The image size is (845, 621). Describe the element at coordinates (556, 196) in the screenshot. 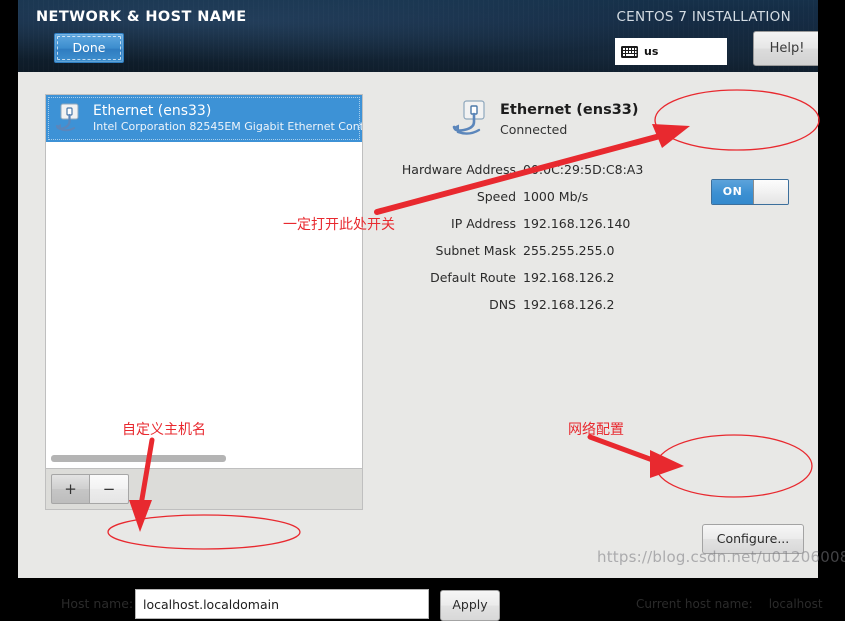

I see `property-value: 1000 Mb/s` at that location.